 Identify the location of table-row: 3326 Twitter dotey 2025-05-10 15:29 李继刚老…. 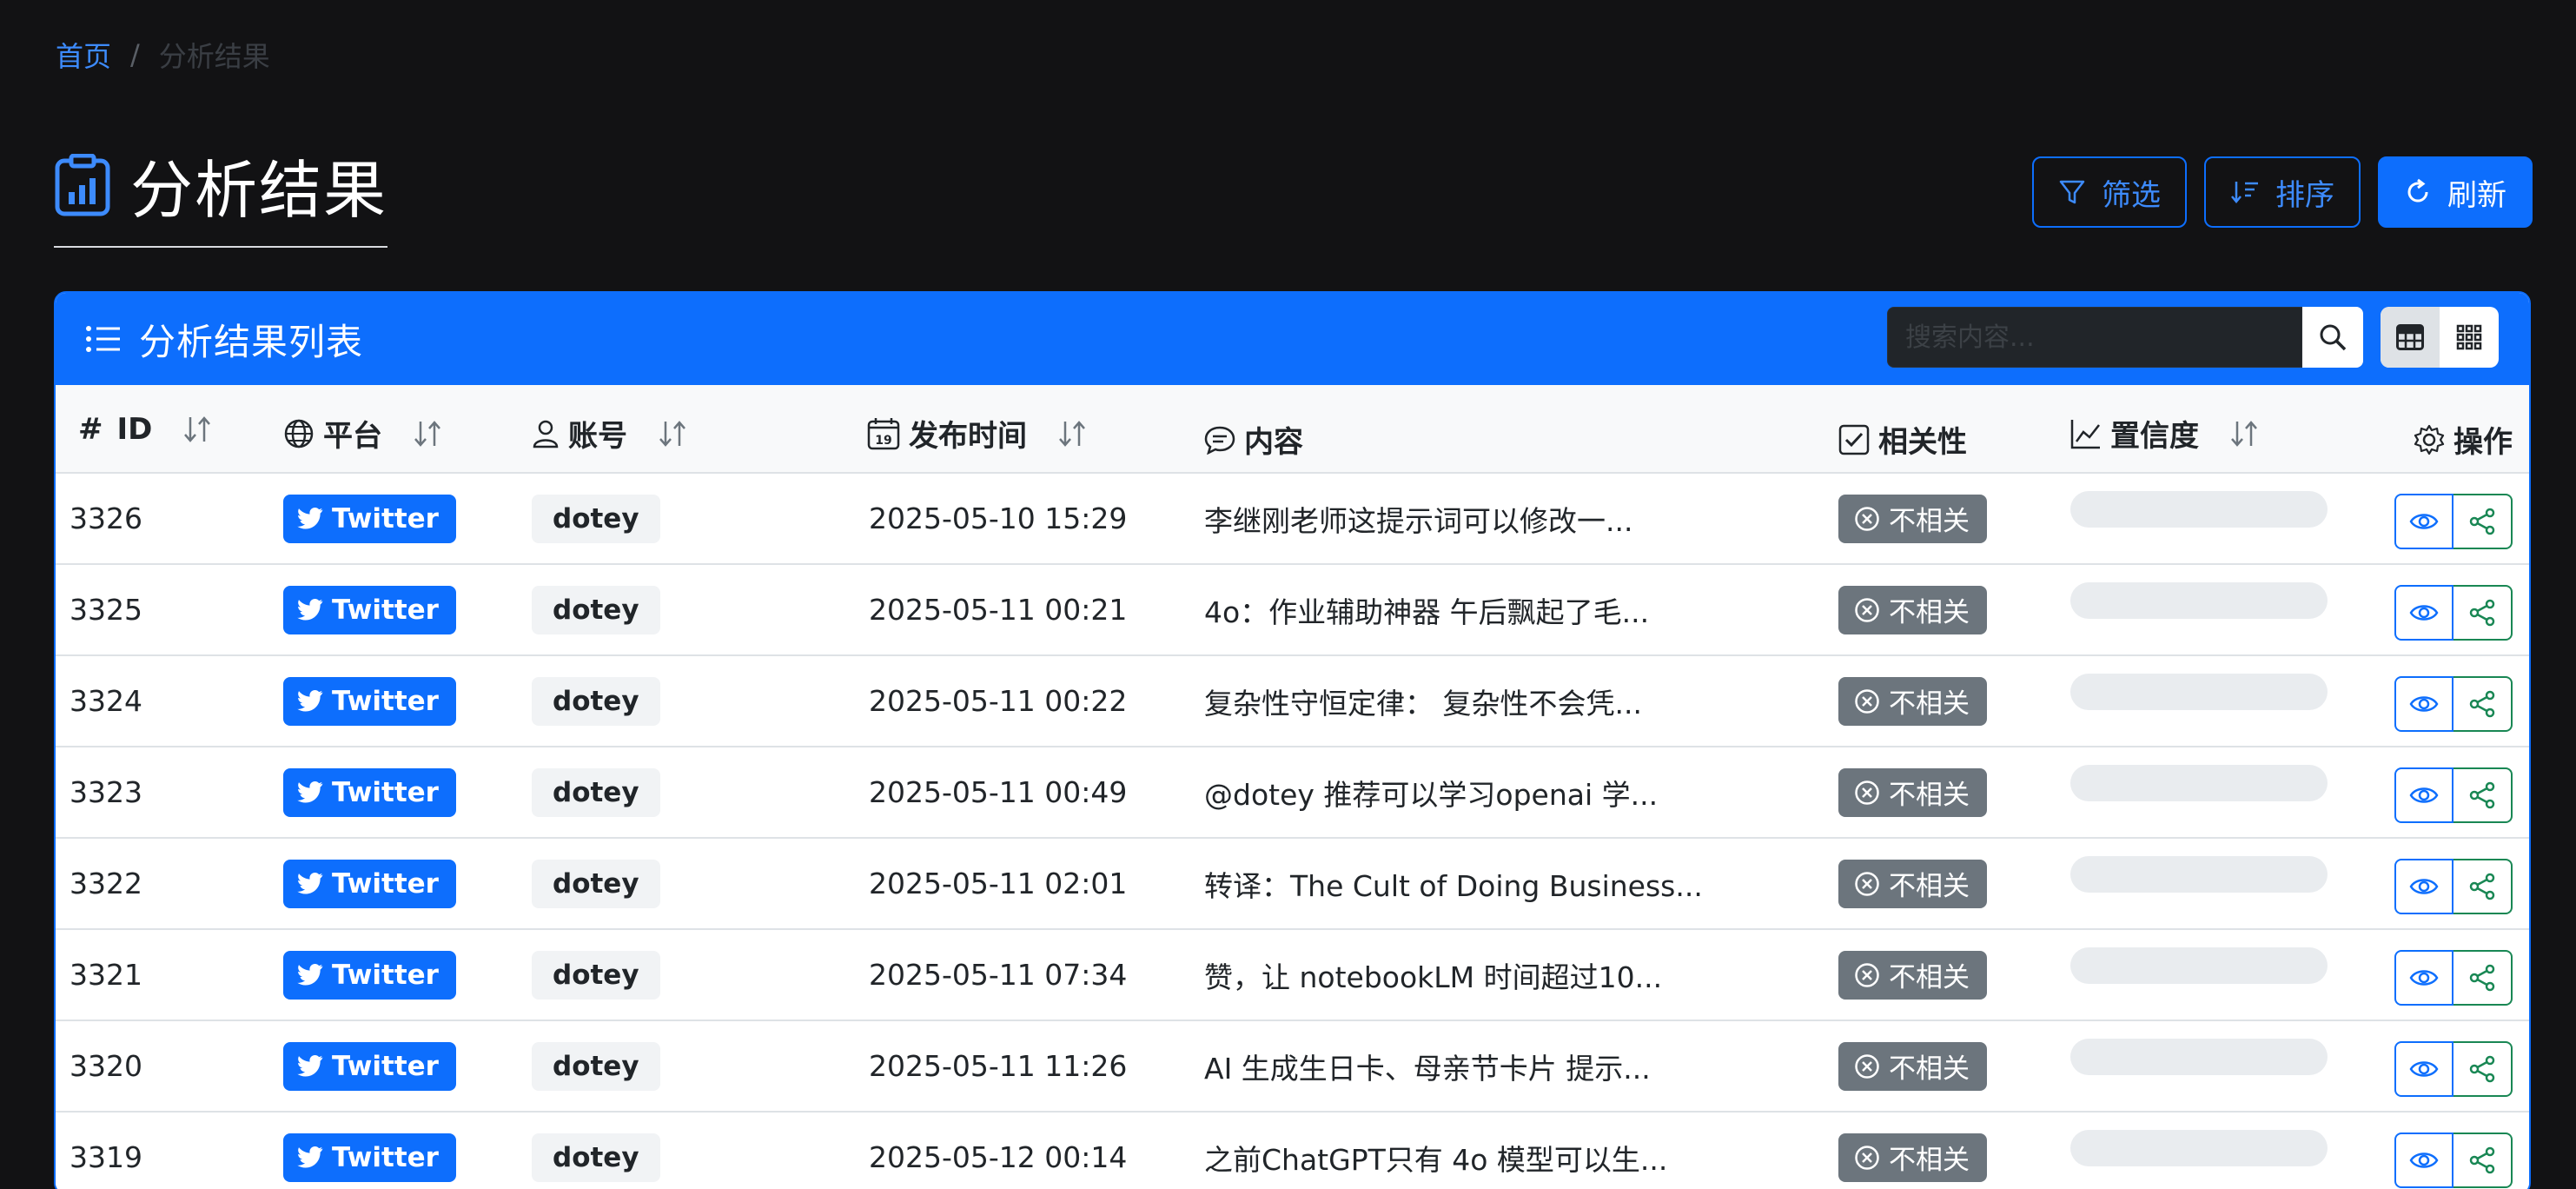
(1292, 519).